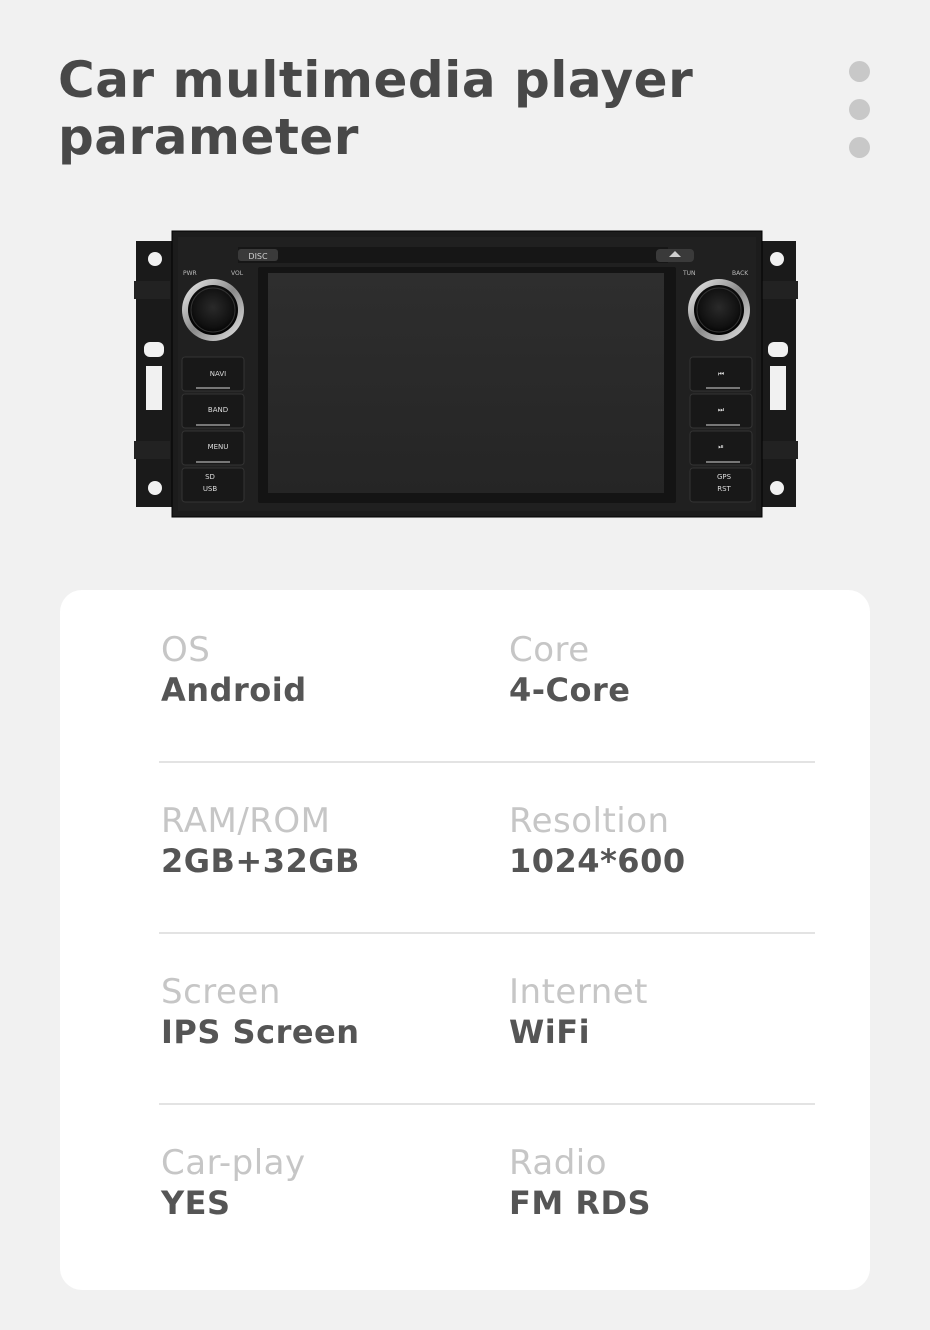  What do you see at coordinates (221, 992) in the screenshot?
I see `spec-label: Screen` at bounding box center [221, 992].